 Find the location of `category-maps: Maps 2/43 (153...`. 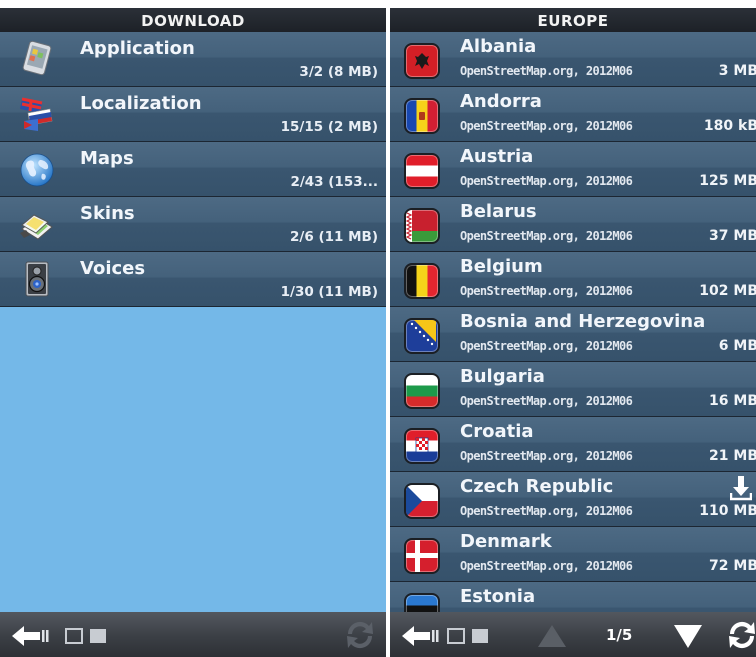

category-maps: Maps 2/43 (153... is located at coordinates (193, 169).